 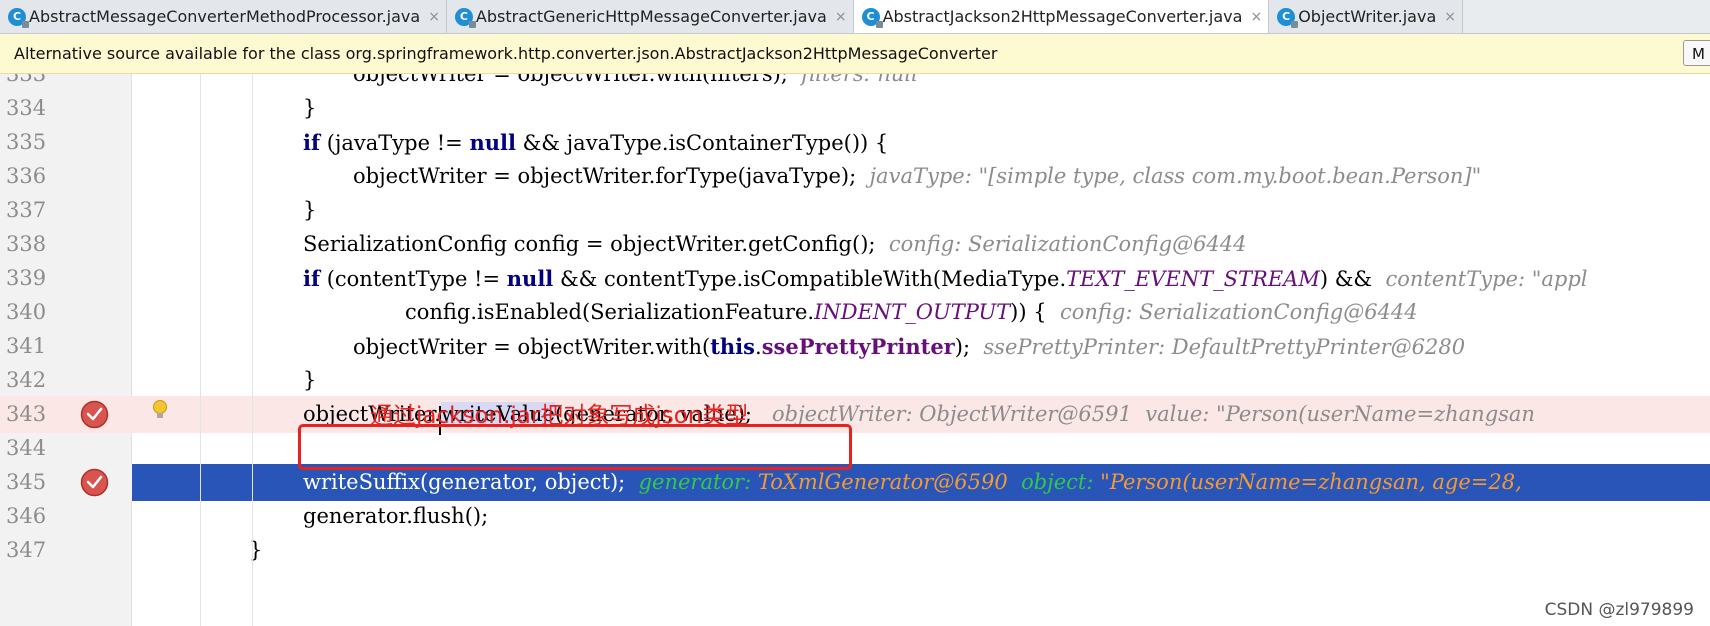 I want to click on code-token: config.isEnabled(SerializationFeature., so click(x=610, y=312).